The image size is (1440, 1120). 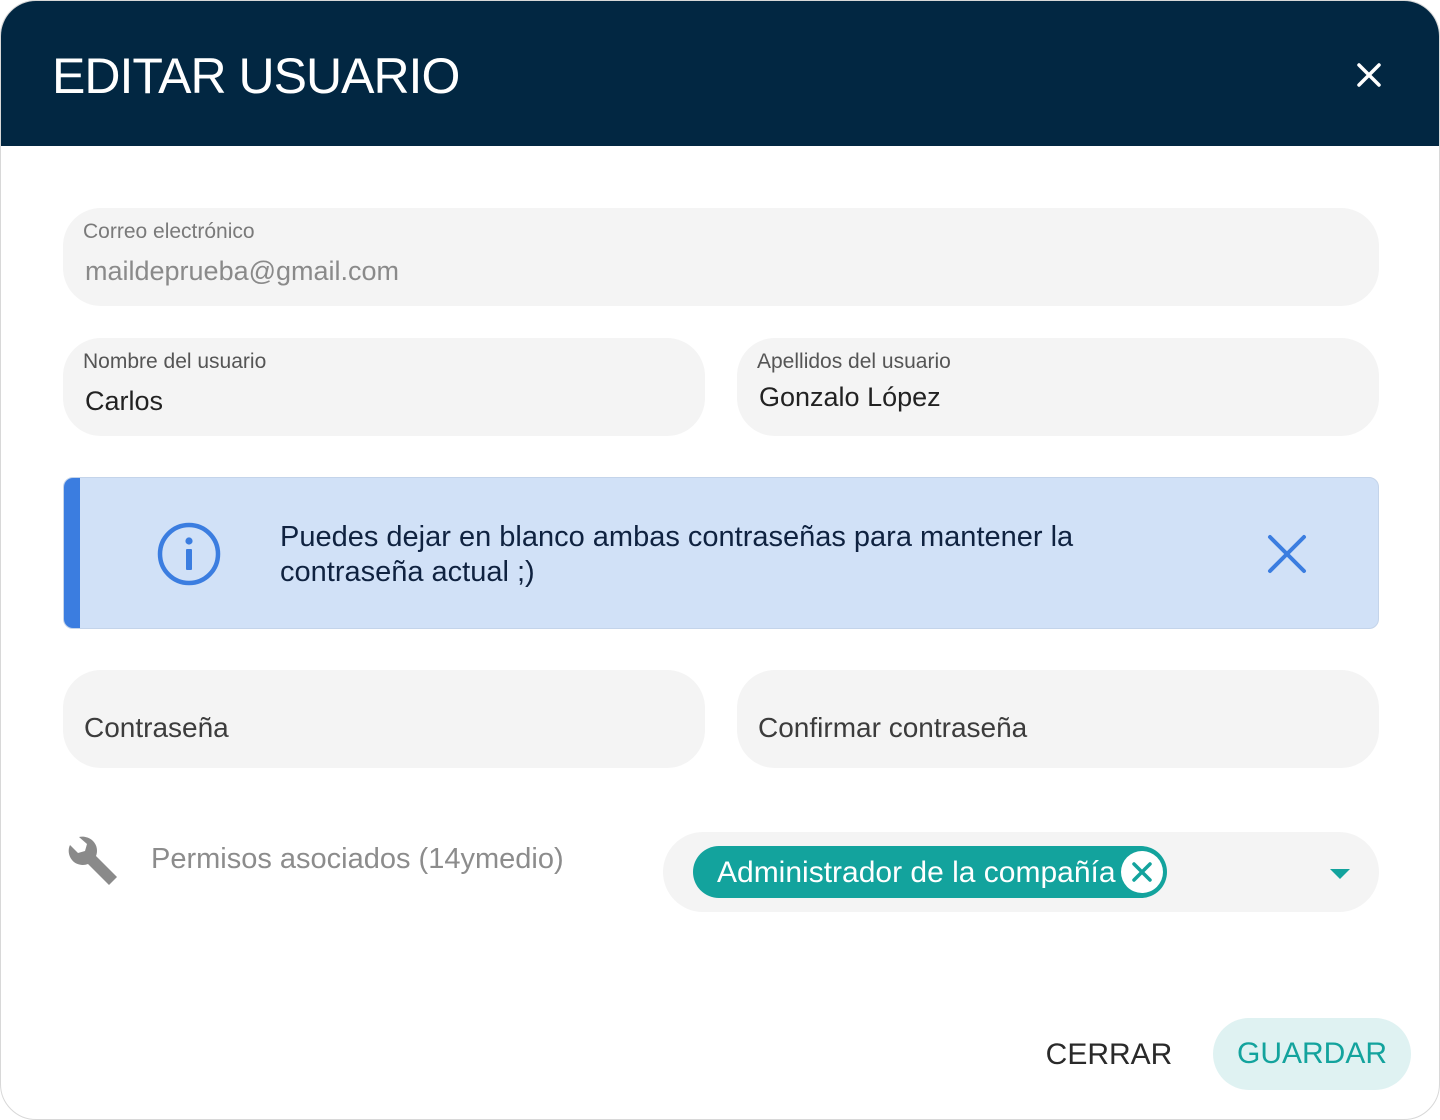 What do you see at coordinates (1058, 719) in the screenshot?
I see `confirm-password-field: Confirmar contraseña` at bounding box center [1058, 719].